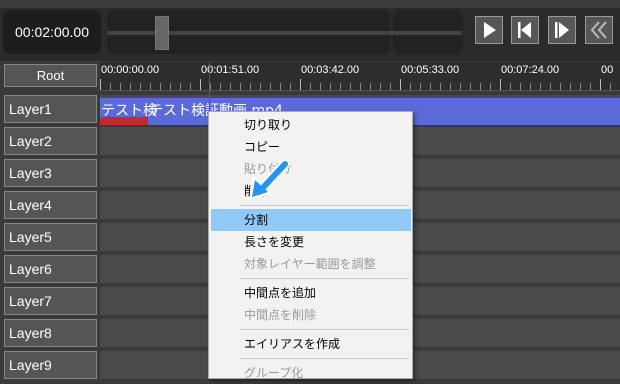 This screenshot has height=384, width=620. Describe the element at coordinates (52, 32) in the screenshot. I see `timecode-display: 00:02:00.00` at that location.